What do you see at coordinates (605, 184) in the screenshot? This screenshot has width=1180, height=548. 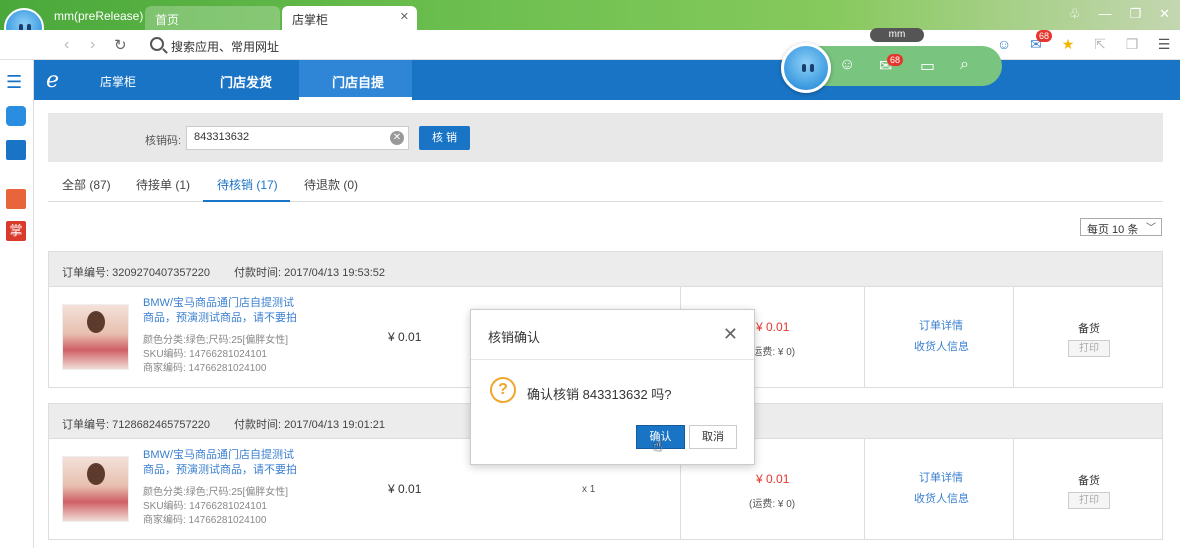 I see `order-tabs: 全部 (87) 待接单 (1) 待核销 (17) 待退款 (0)` at bounding box center [605, 184].